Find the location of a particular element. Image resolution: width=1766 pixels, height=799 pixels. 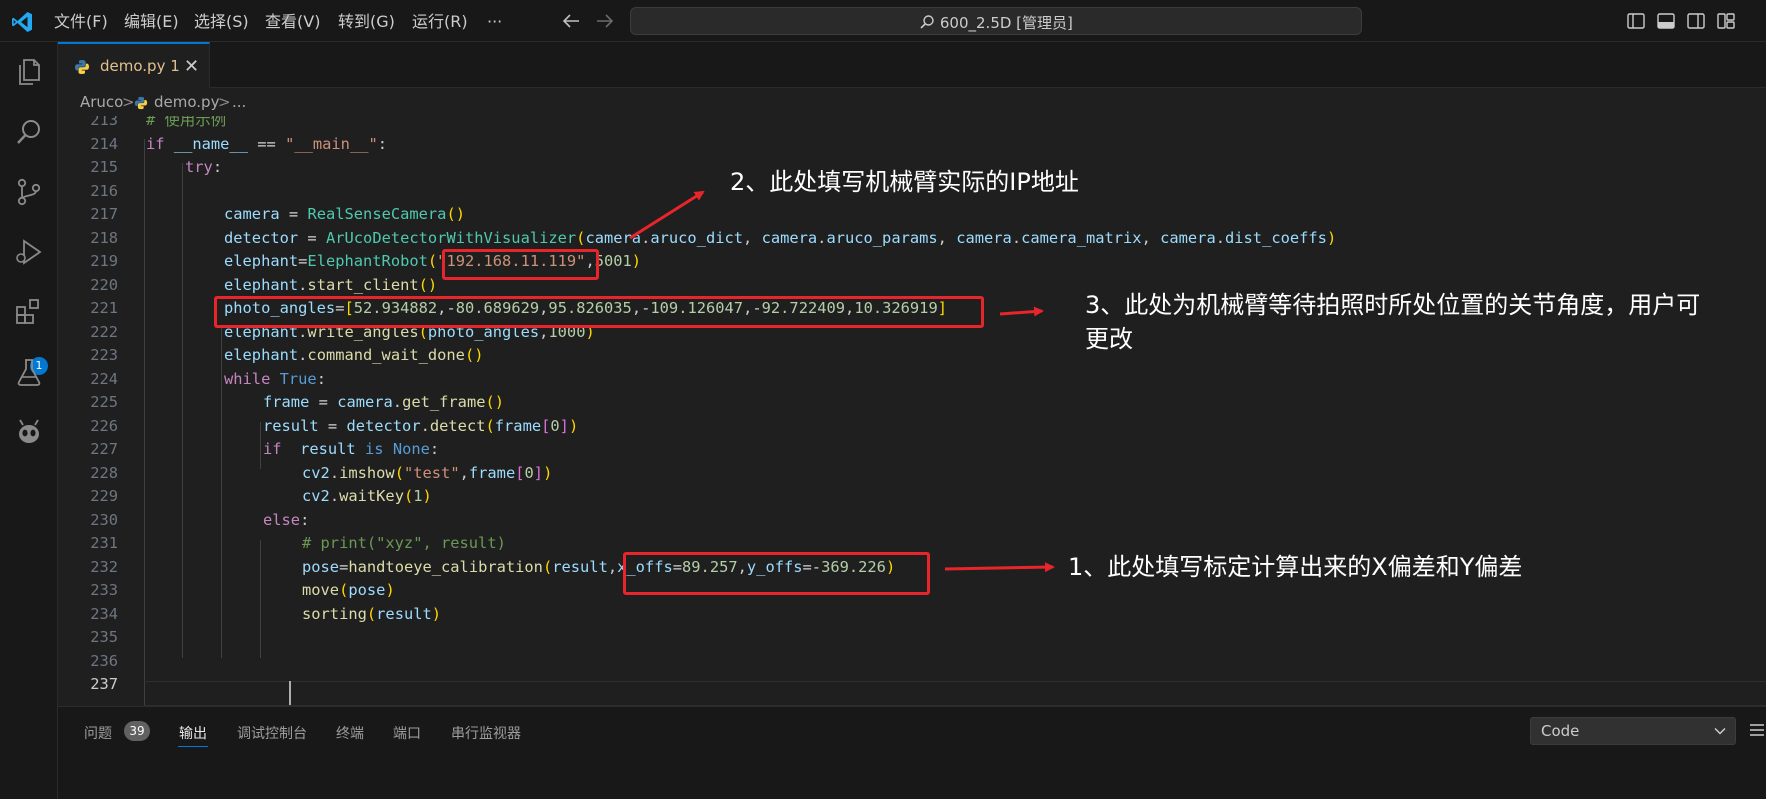

menu-file: 文件(F) is located at coordinates (81, 22).